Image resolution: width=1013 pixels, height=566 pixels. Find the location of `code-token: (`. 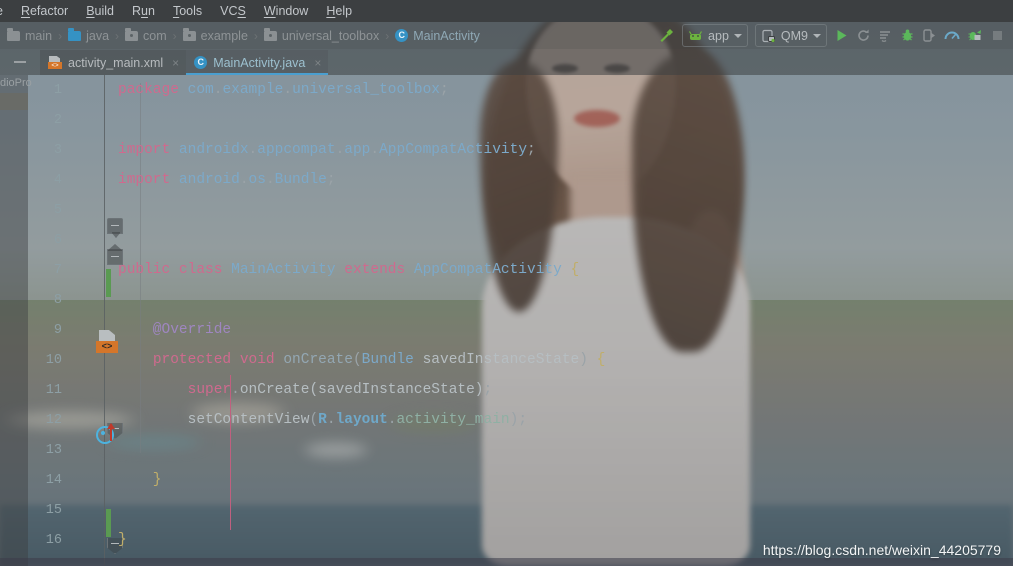

code-token: ( is located at coordinates (314, 420).